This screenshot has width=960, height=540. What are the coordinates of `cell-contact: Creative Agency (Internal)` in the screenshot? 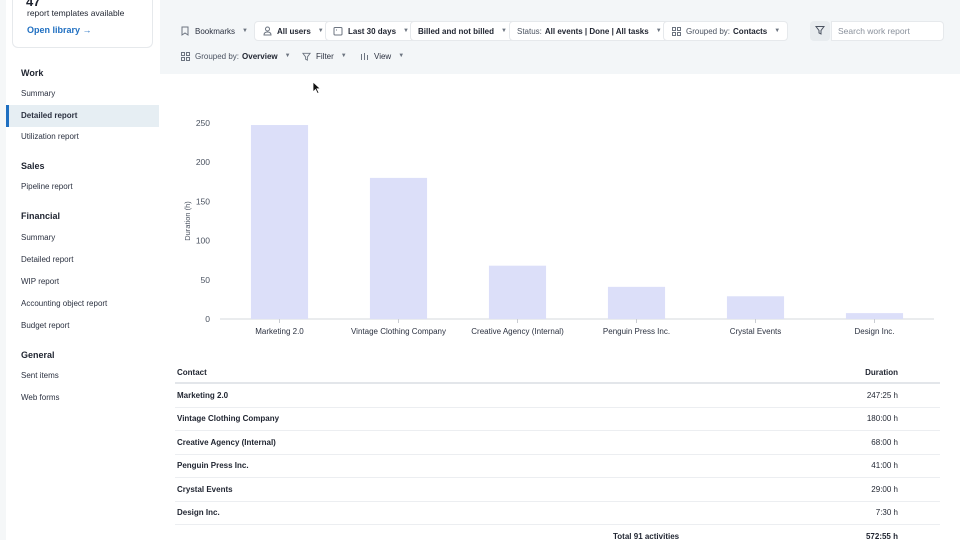 It's located at (226, 442).